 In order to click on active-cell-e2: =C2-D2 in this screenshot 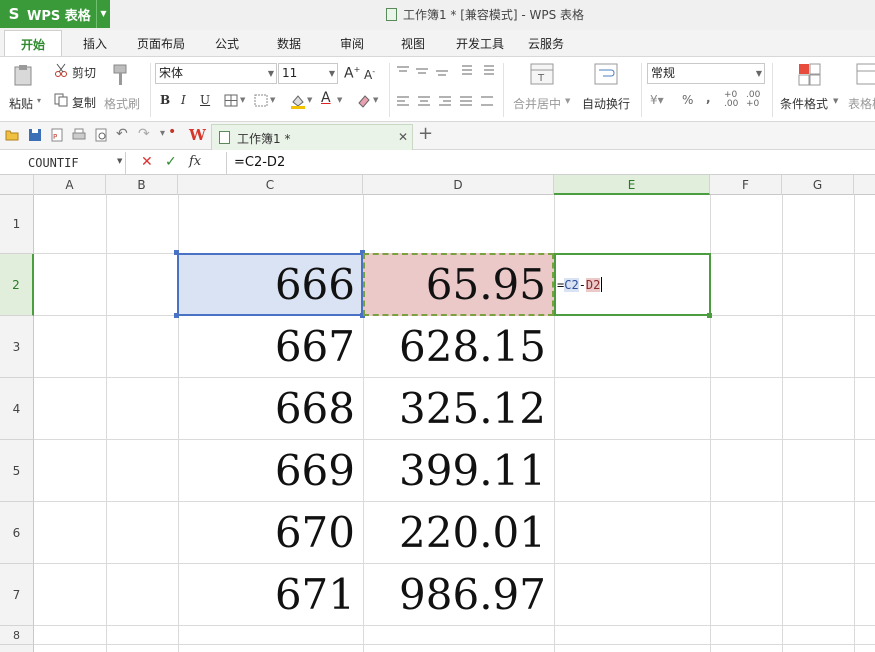, I will do `click(632, 284)`.